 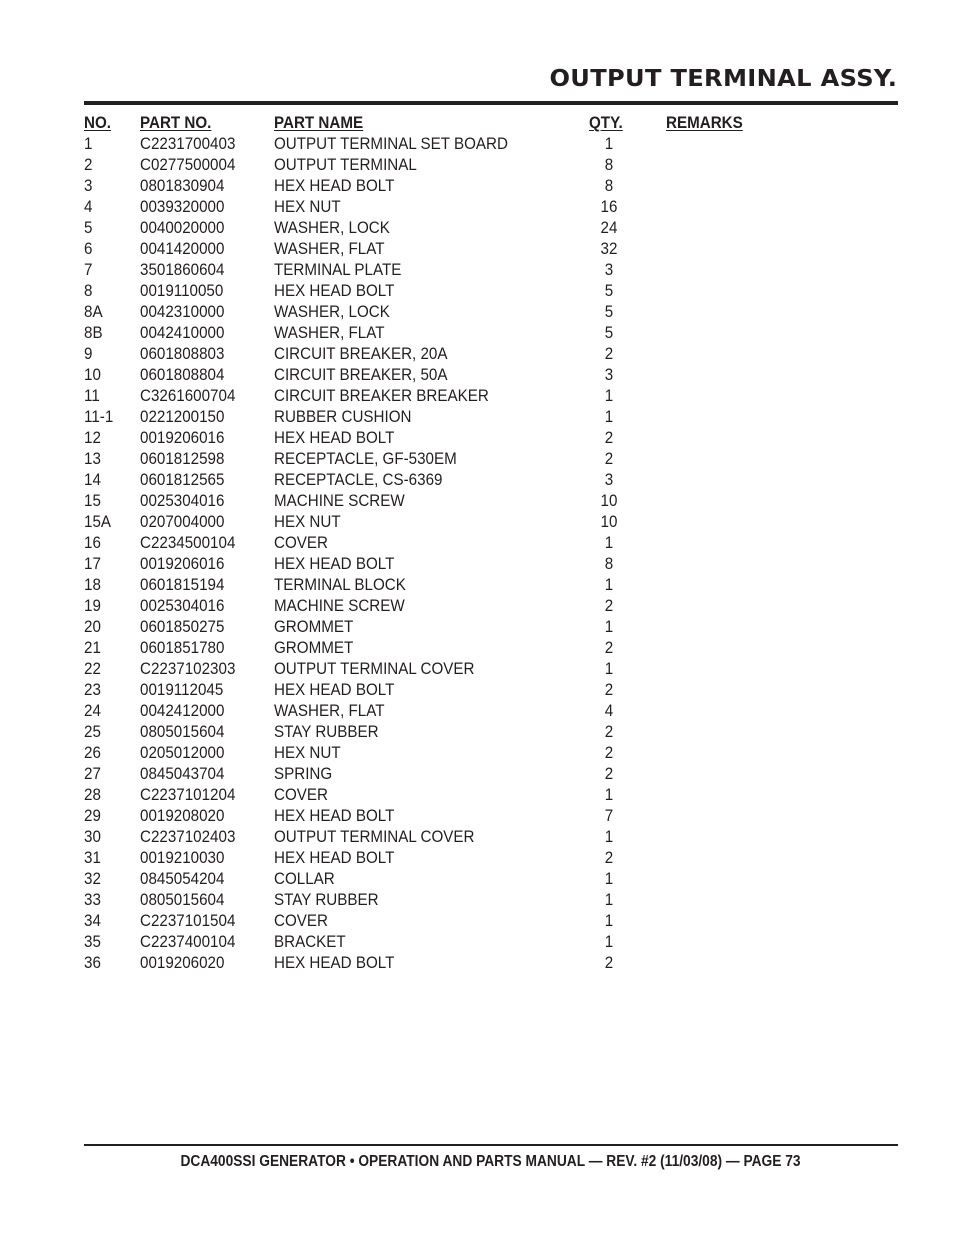 What do you see at coordinates (340, 585) in the screenshot?
I see `cell-part-name: TERMINAL BLOCK` at bounding box center [340, 585].